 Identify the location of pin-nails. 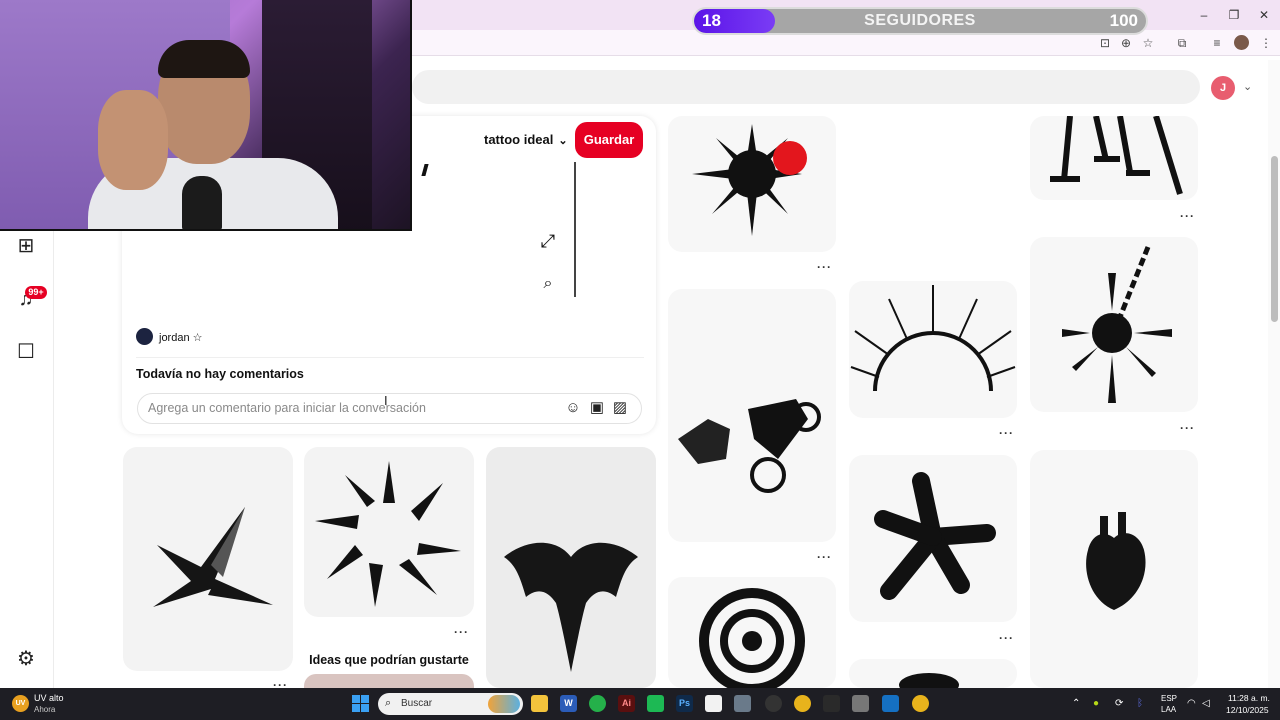
(1114, 158).